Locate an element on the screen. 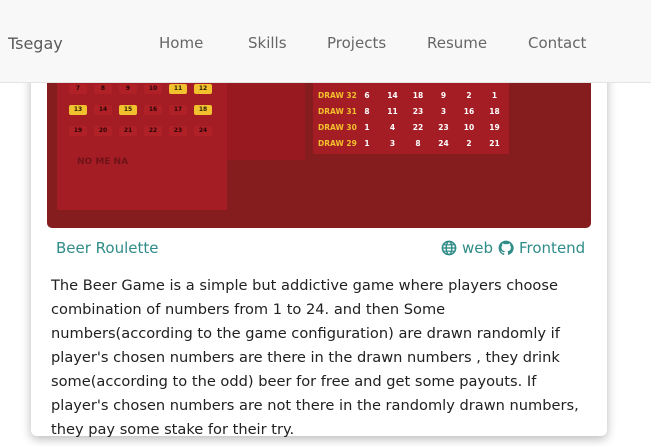 This screenshot has height=446, width=651. side-panel is located at coordinates (266, 120).